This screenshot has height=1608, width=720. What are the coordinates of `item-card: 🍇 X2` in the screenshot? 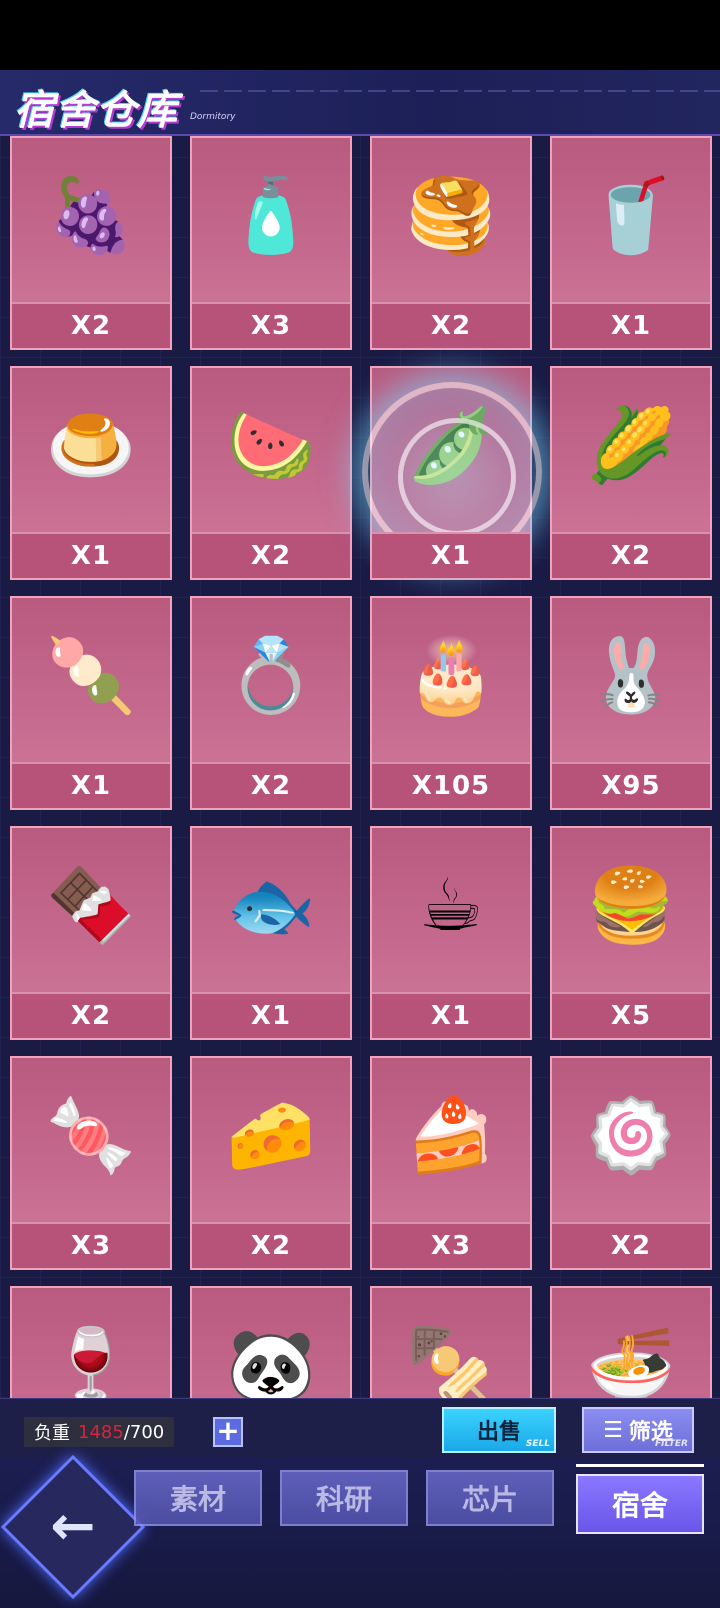 It's located at (91, 243).